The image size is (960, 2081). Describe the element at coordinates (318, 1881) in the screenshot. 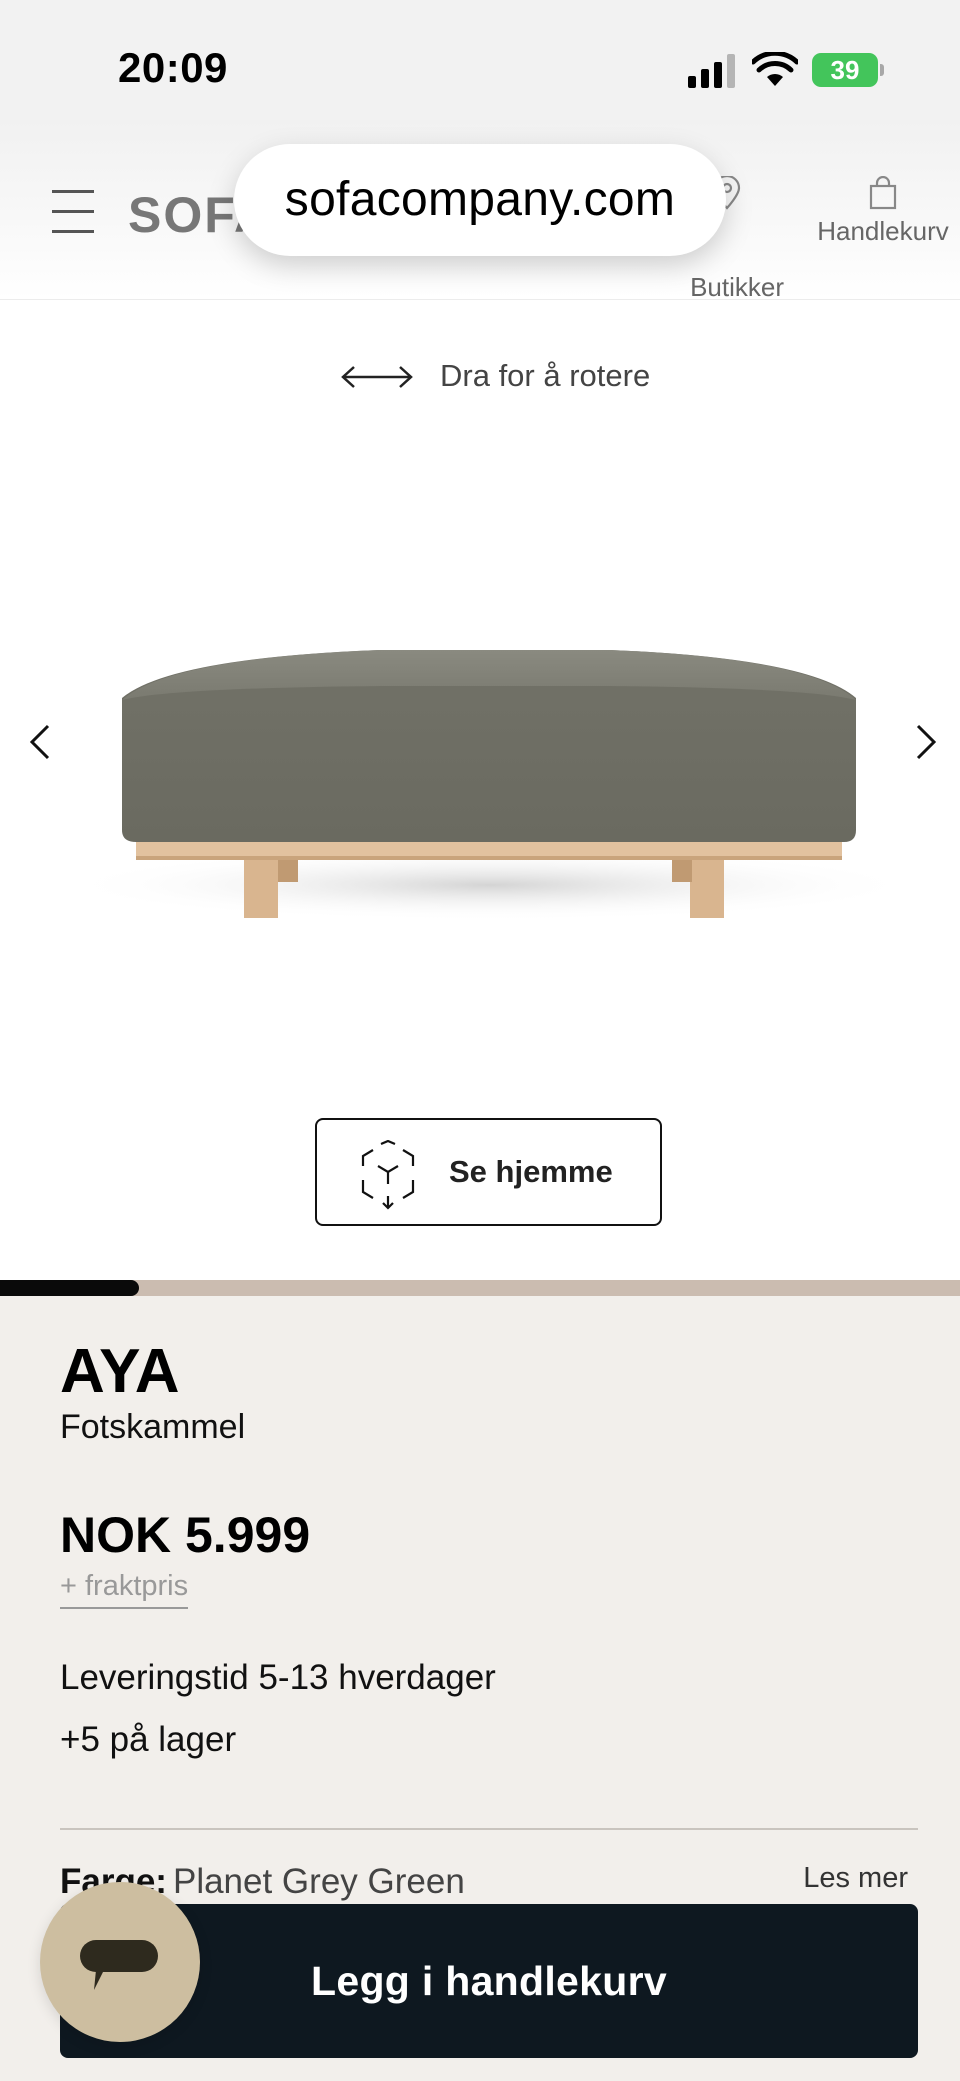

I see `color-value: Planet Grey Green` at that location.